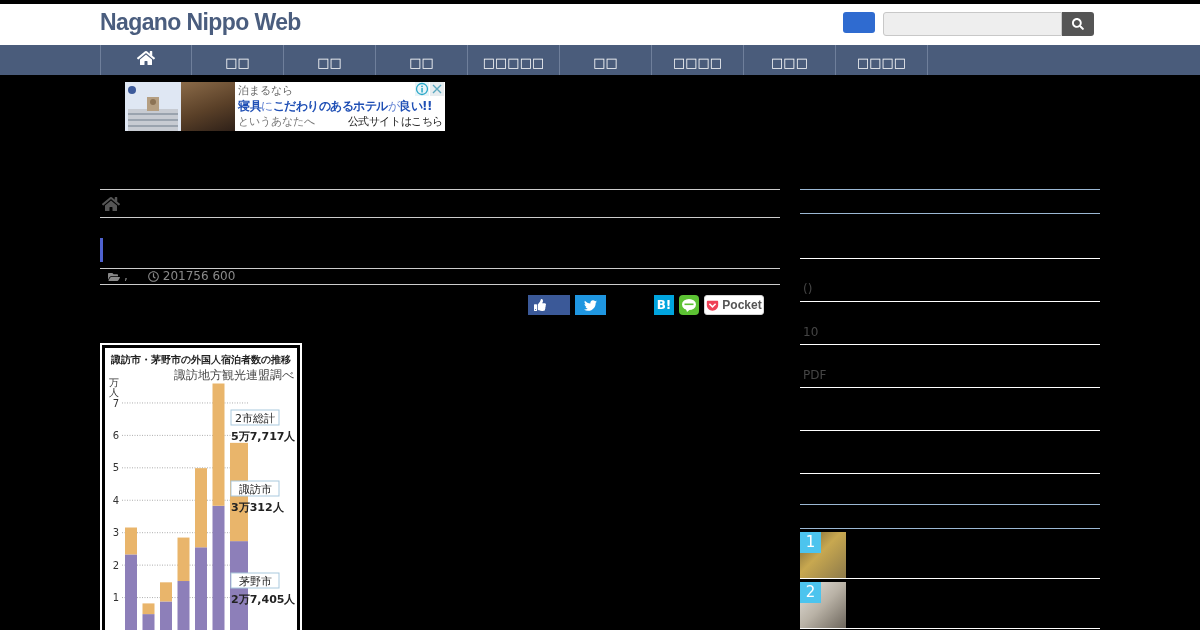 The image size is (1200, 630). I want to click on ad-headline: 寝具にこだわりのあるホテルが良い!!, so click(335, 106).